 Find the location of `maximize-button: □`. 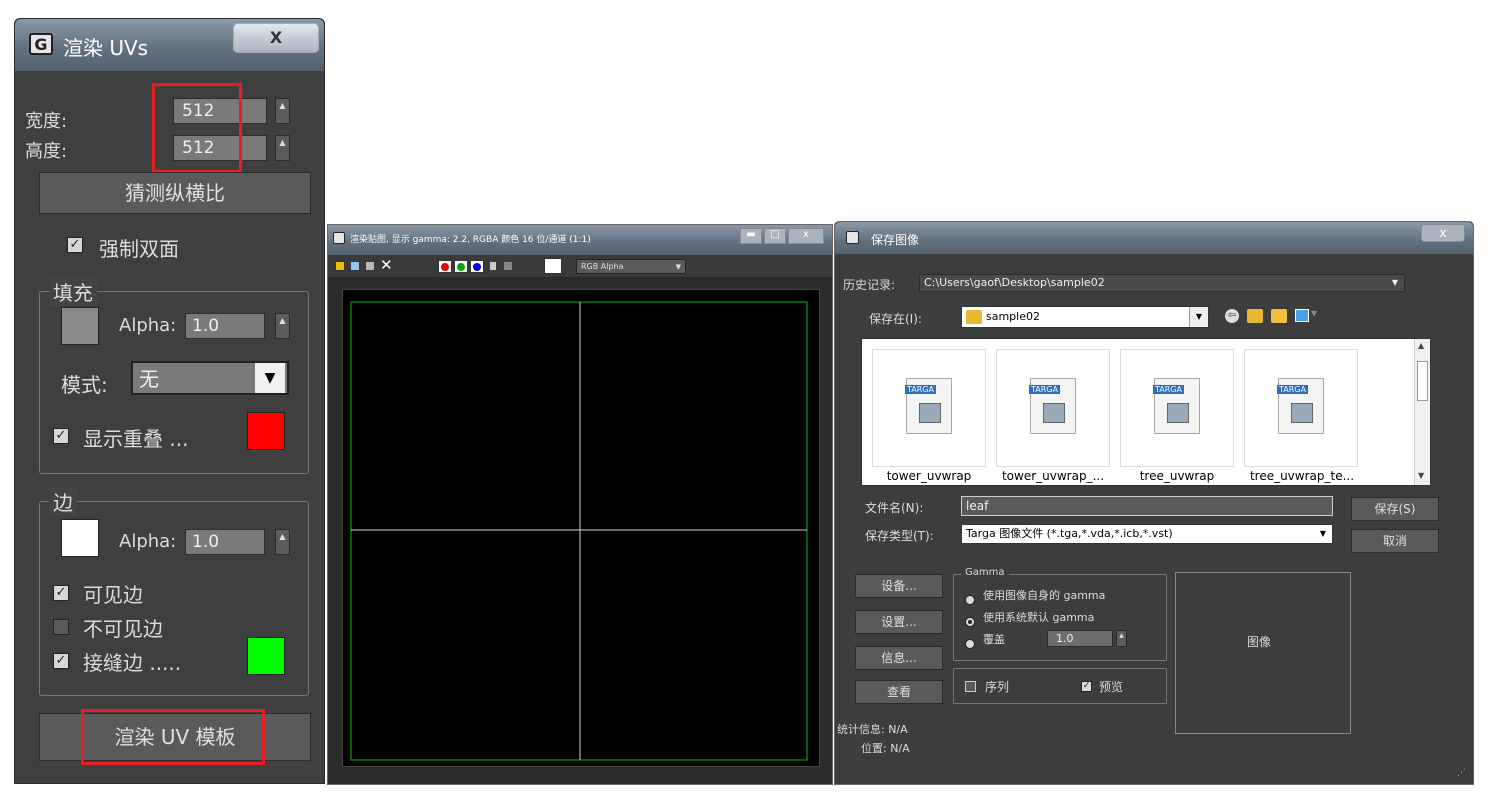

maximize-button: □ is located at coordinates (775, 236).